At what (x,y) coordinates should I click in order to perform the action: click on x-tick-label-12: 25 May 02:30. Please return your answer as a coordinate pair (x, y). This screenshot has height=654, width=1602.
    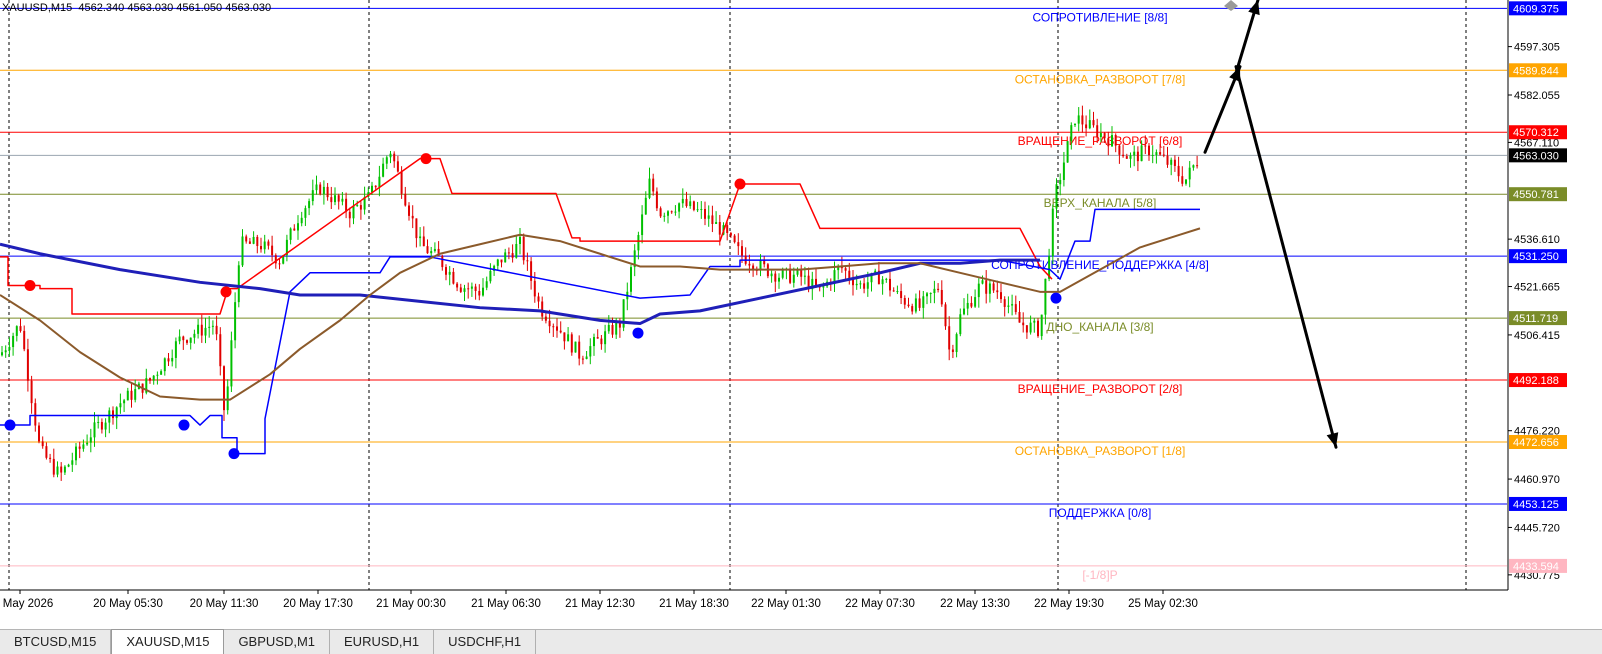
    Looking at the image, I should click on (1163, 604).